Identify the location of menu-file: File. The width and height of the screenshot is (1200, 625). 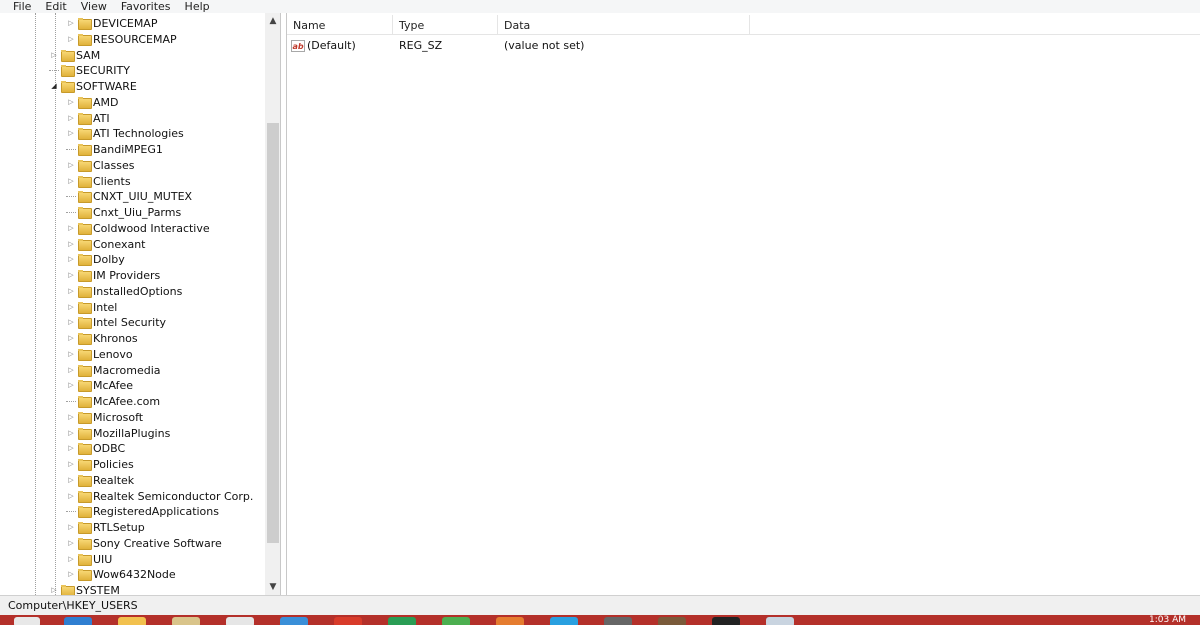
(22, 6).